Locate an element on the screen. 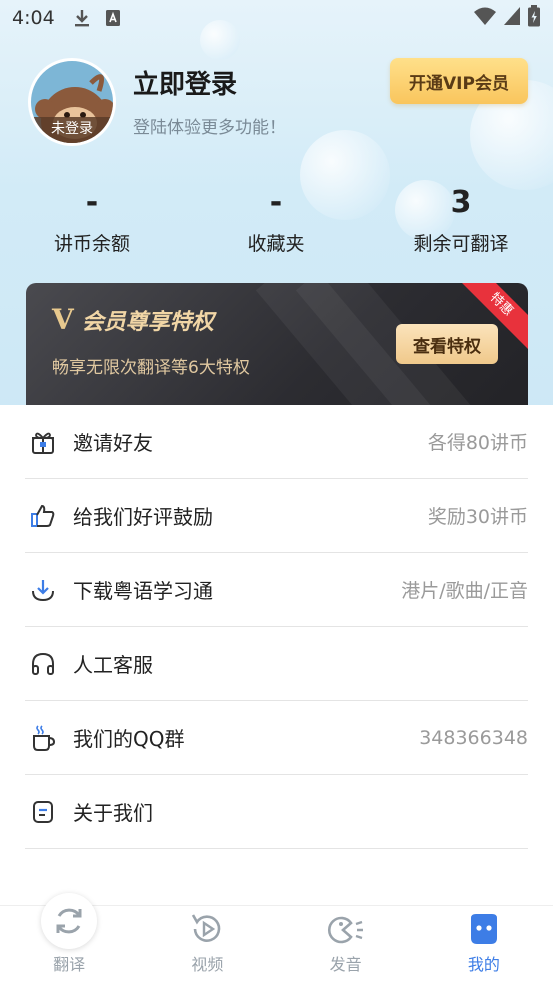 The width and height of the screenshot is (553, 983). vip-v-icon: V is located at coordinates (63, 319).